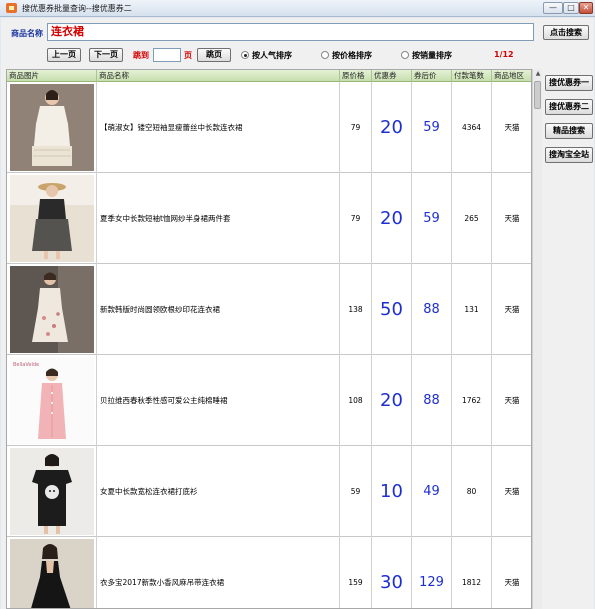 The image size is (595, 609). I want to click on next-page-button: 下一页, so click(106, 55).